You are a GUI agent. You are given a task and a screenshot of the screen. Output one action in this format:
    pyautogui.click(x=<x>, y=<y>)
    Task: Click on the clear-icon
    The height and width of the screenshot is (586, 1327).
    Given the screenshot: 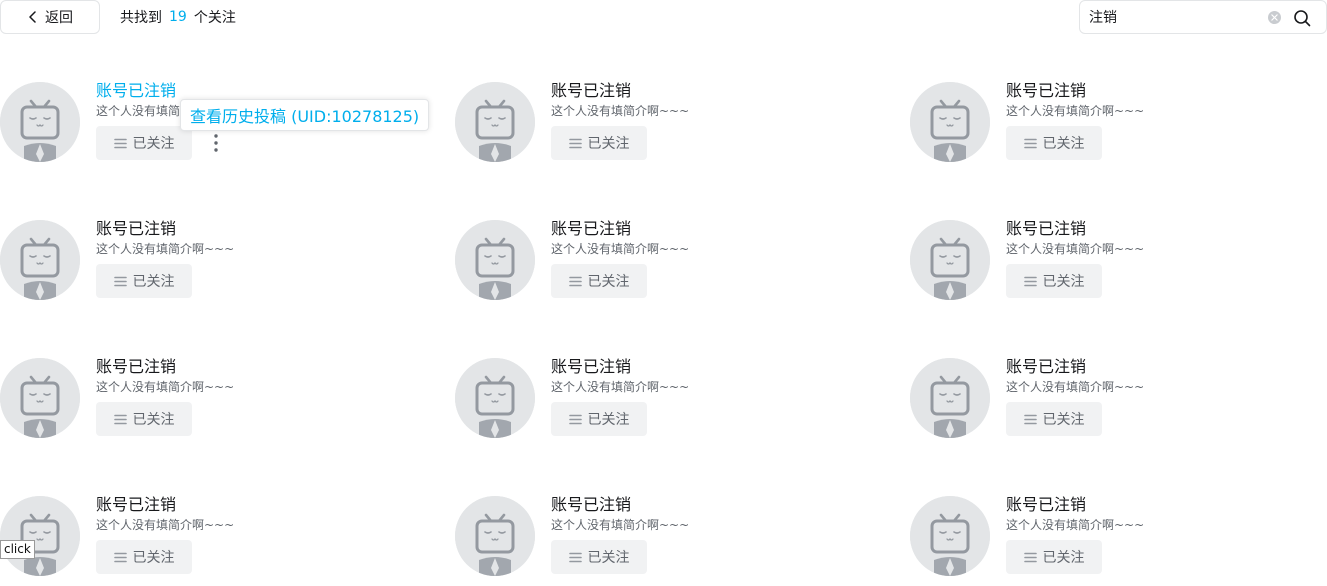 What is the action you would take?
    pyautogui.click(x=1274, y=17)
    